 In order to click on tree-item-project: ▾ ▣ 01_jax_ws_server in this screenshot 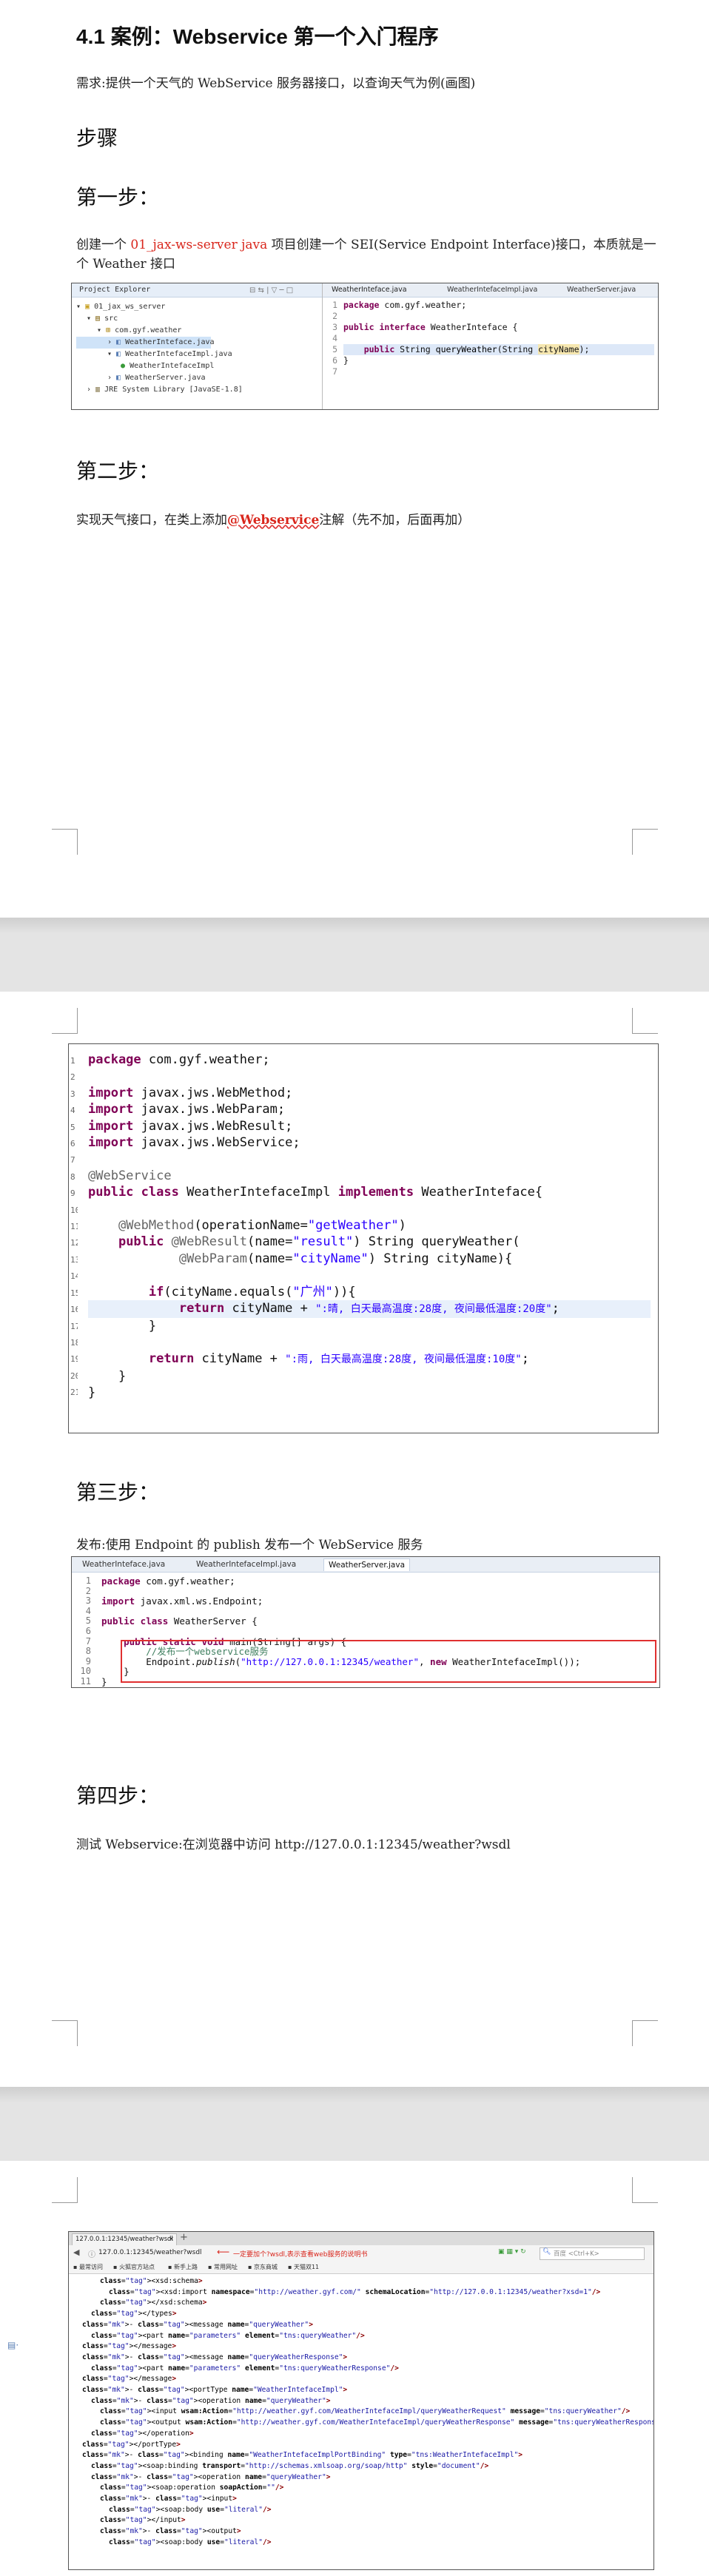, I will do `click(159, 307)`.